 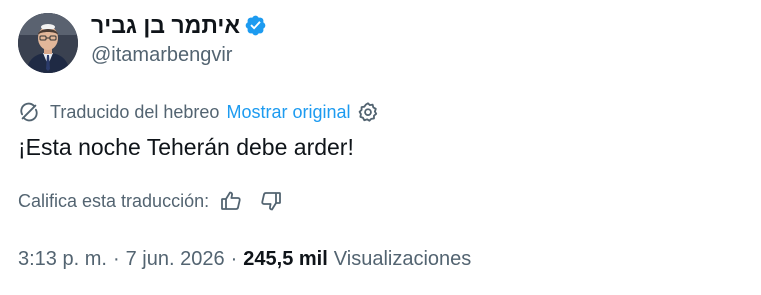 I want to click on avatar-image, so click(x=48, y=43).